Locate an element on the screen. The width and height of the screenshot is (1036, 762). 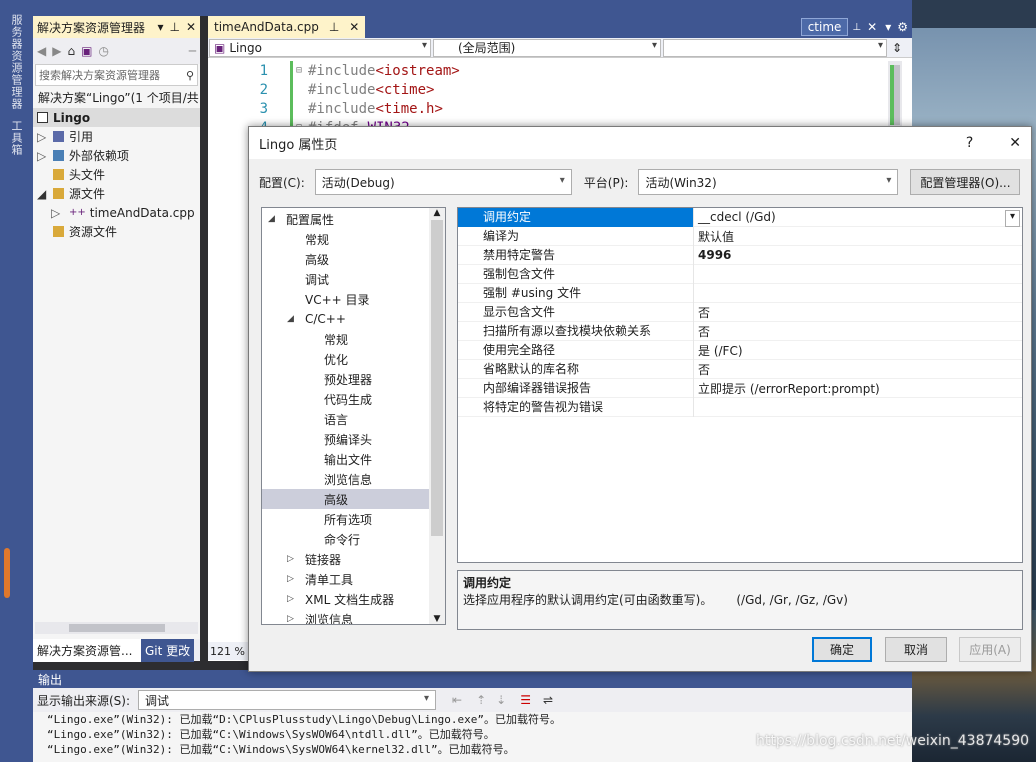
tab-git-changes: Git 更改 is located at coordinates (168, 650).